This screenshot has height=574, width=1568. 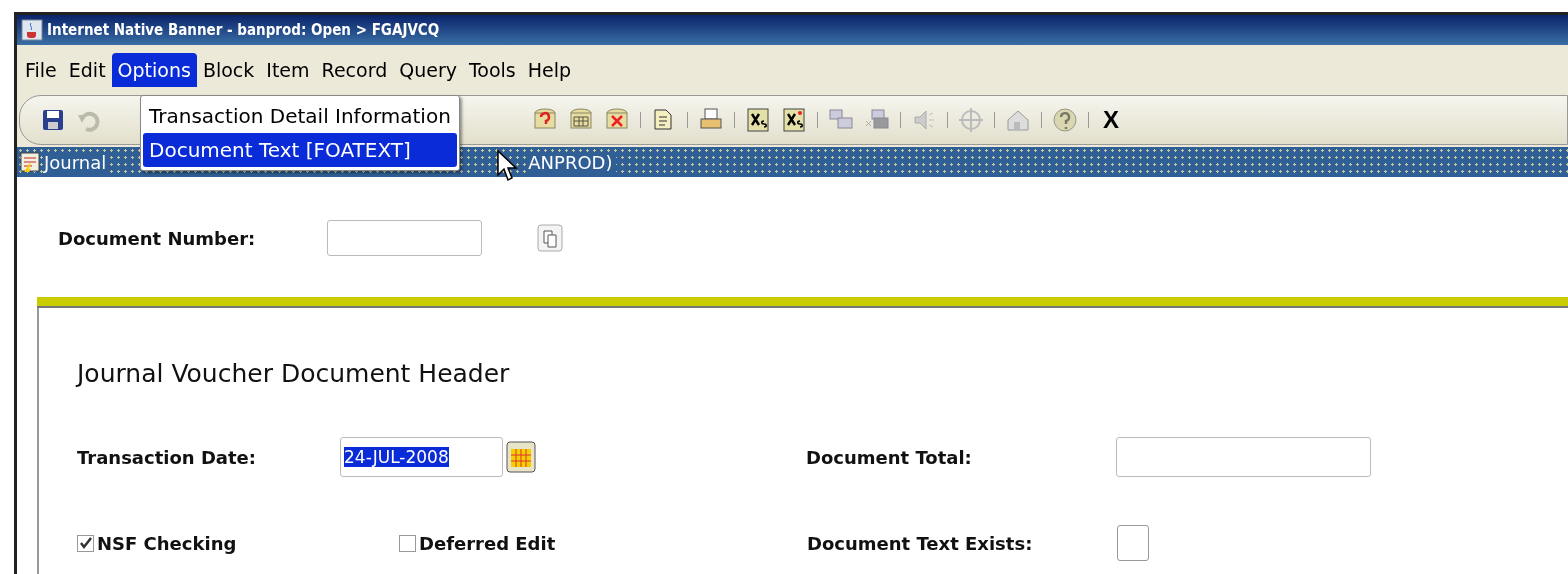 What do you see at coordinates (300, 150) in the screenshot?
I see `menu-item: Document Text [FOATEXT]` at bounding box center [300, 150].